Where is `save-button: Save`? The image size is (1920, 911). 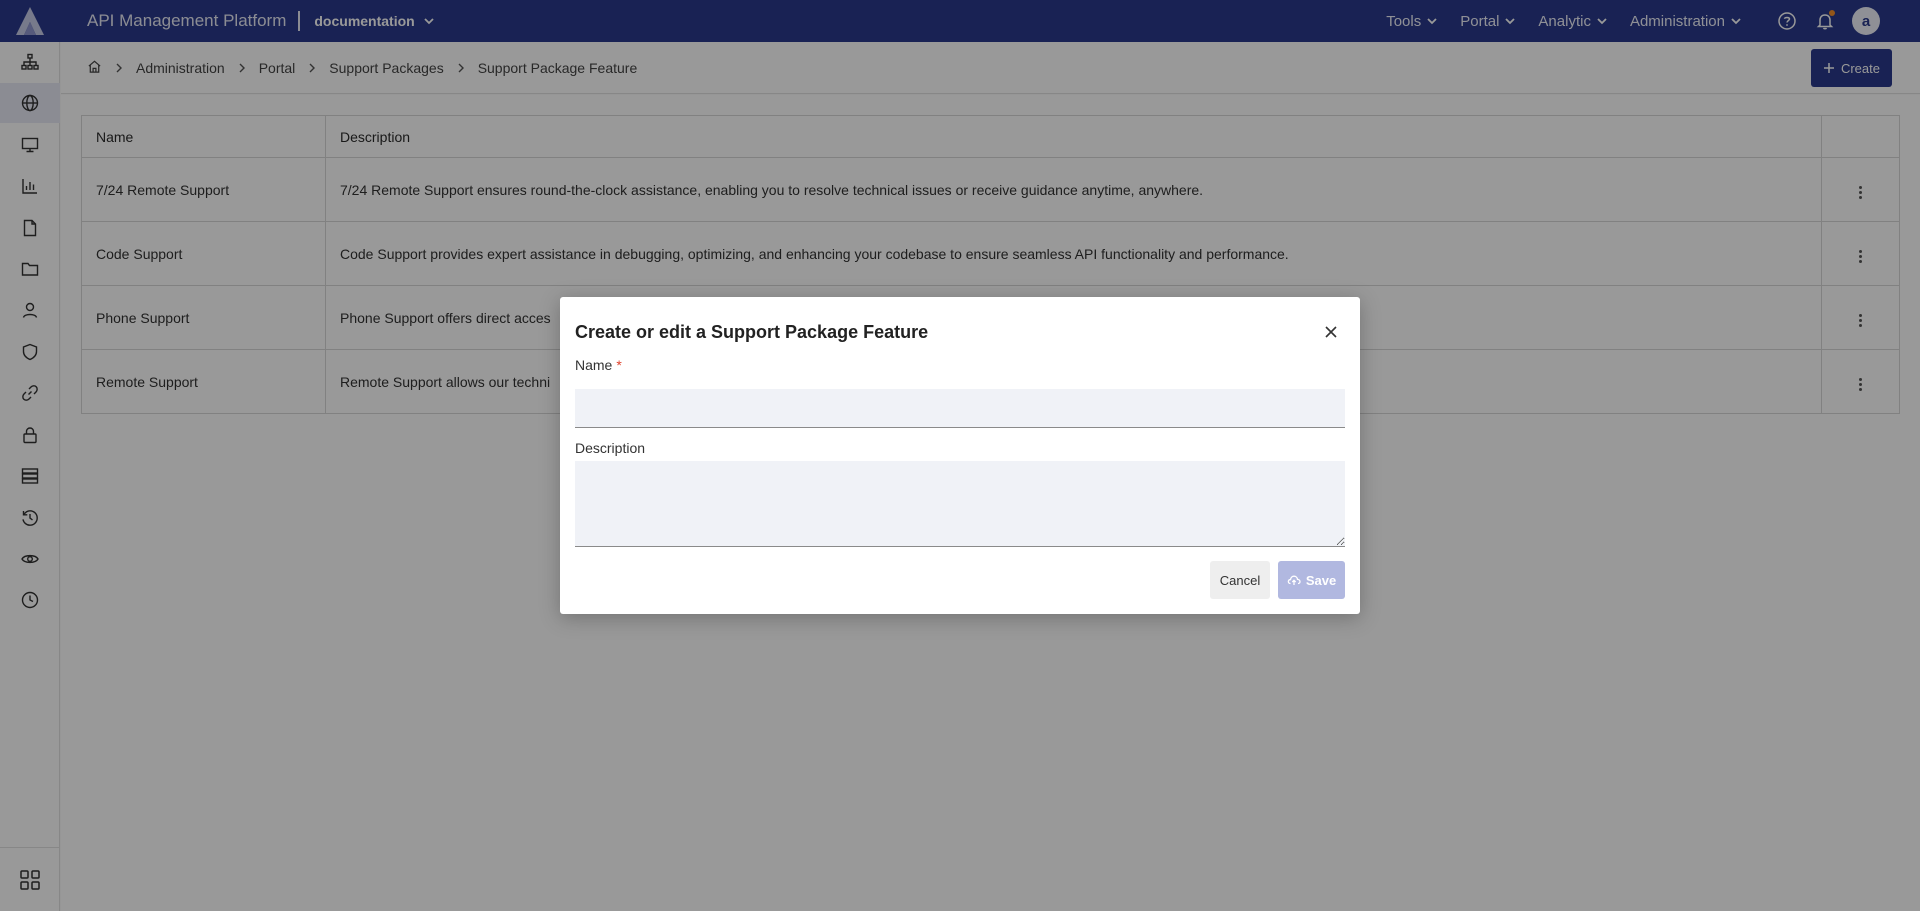 save-button: Save is located at coordinates (1311, 580).